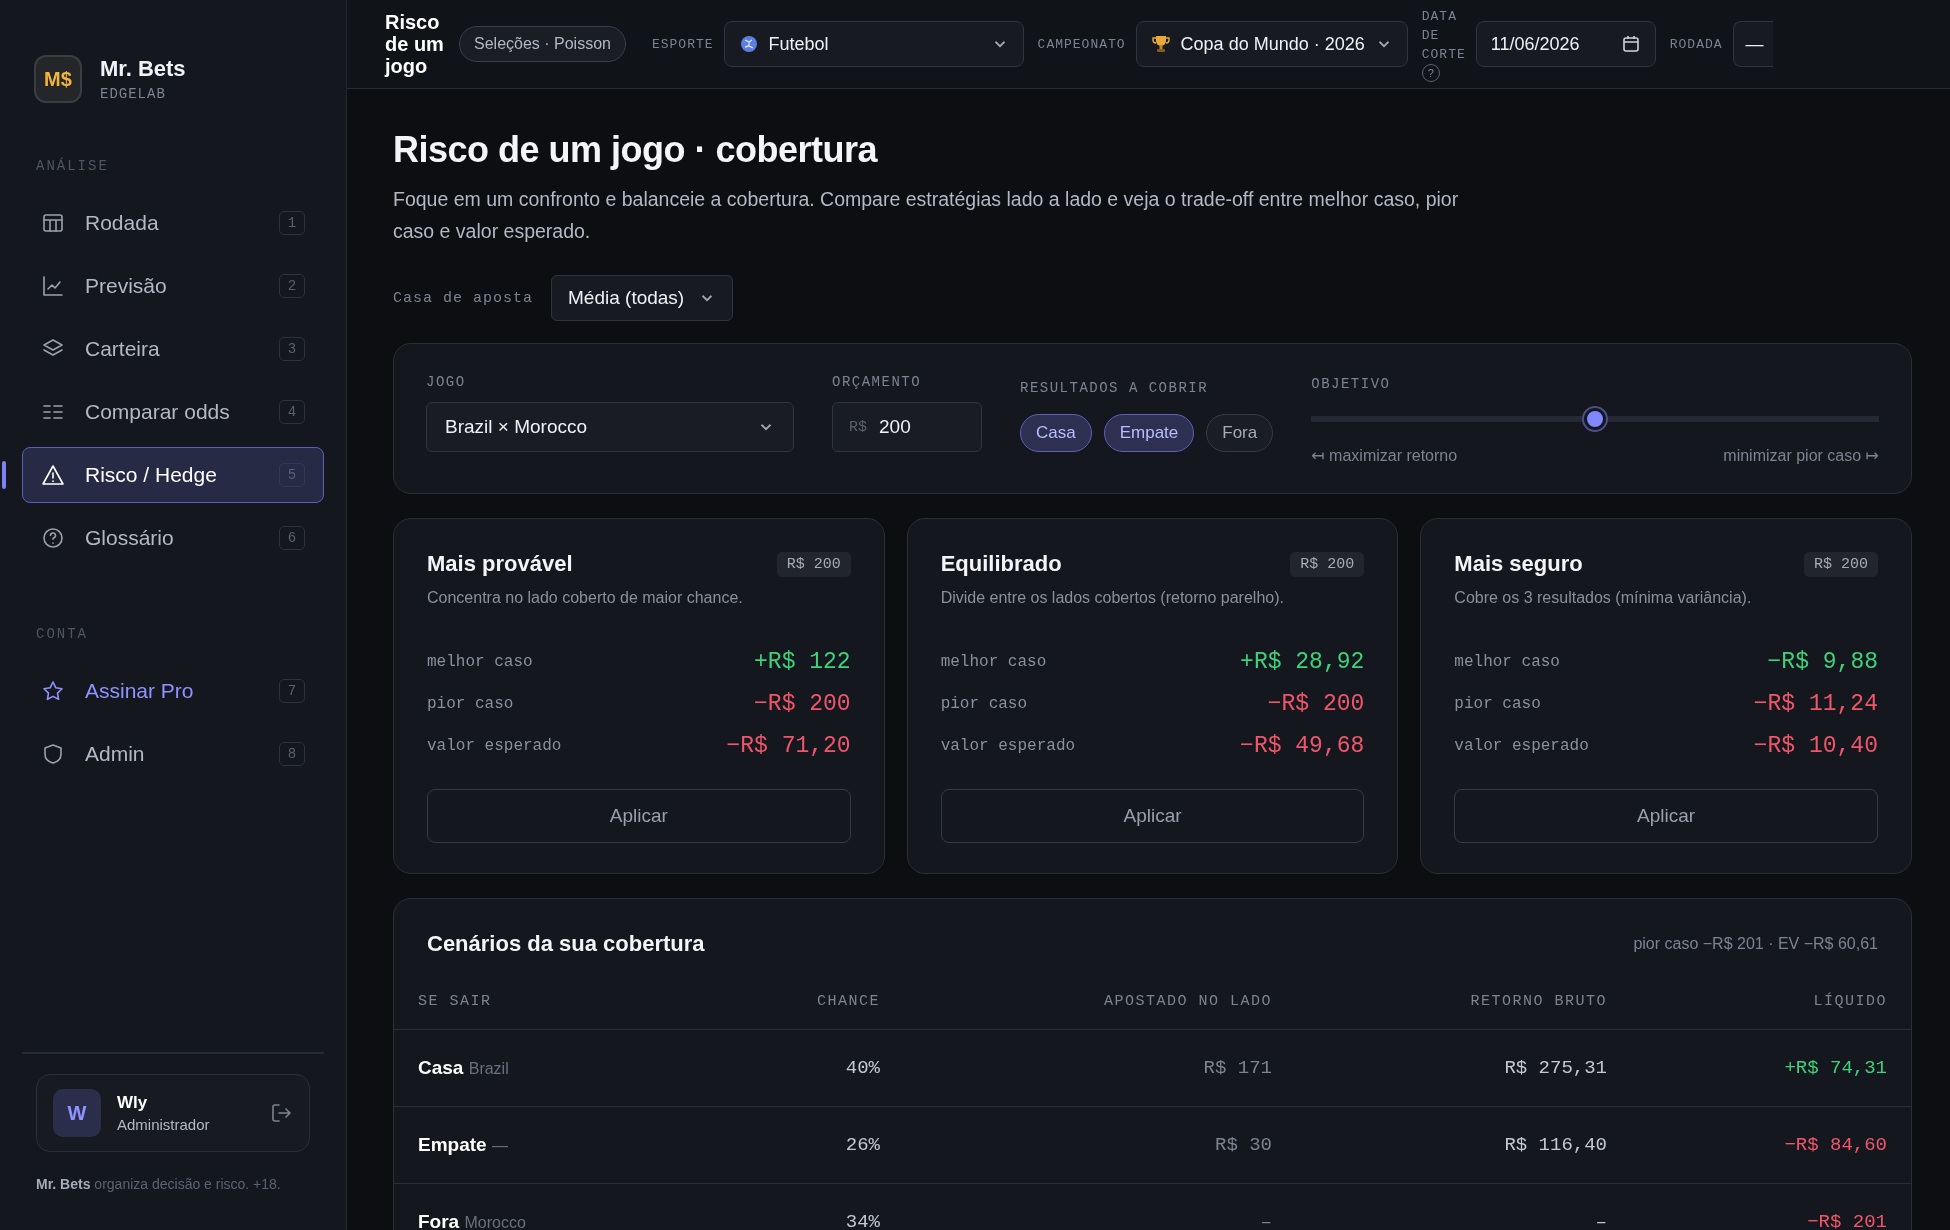 The height and width of the screenshot is (1230, 1950). Describe the element at coordinates (636, 150) in the screenshot. I see `page-heading: Risco de um jogo · cobertura` at that location.